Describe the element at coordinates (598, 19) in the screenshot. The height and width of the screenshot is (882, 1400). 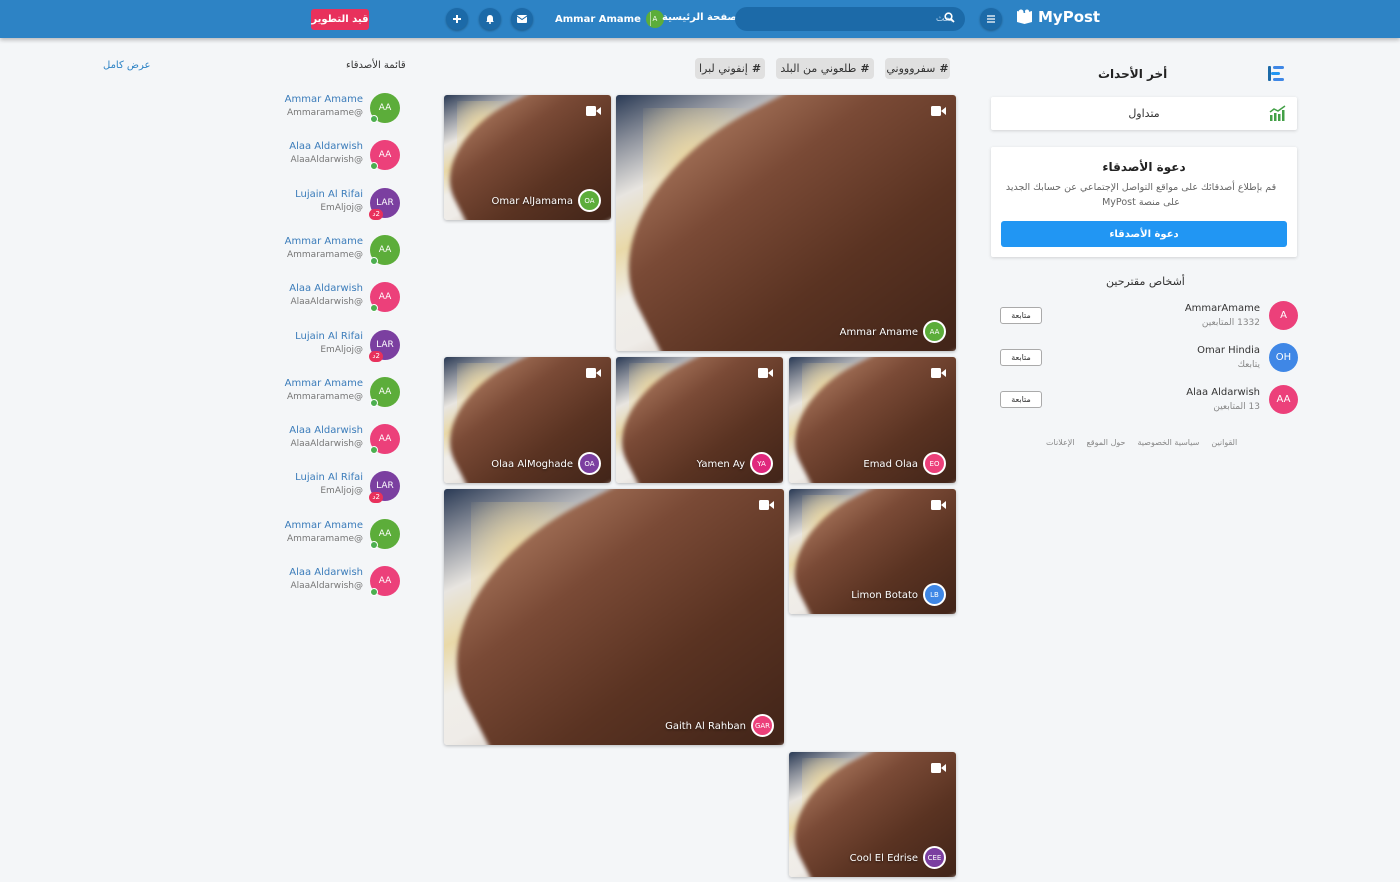
I see `user-name: Ammar Amame` at that location.